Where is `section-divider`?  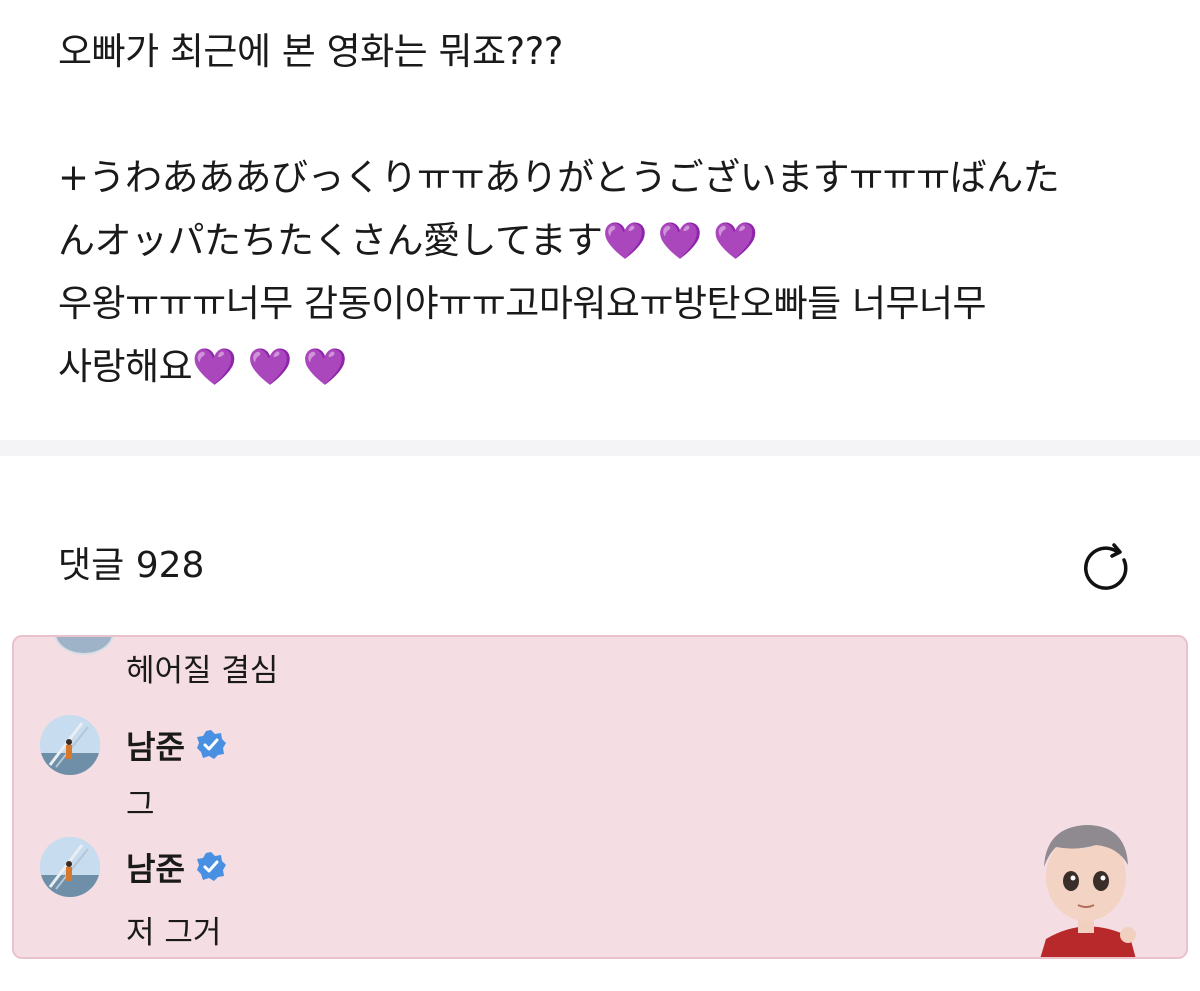 section-divider is located at coordinates (600, 448).